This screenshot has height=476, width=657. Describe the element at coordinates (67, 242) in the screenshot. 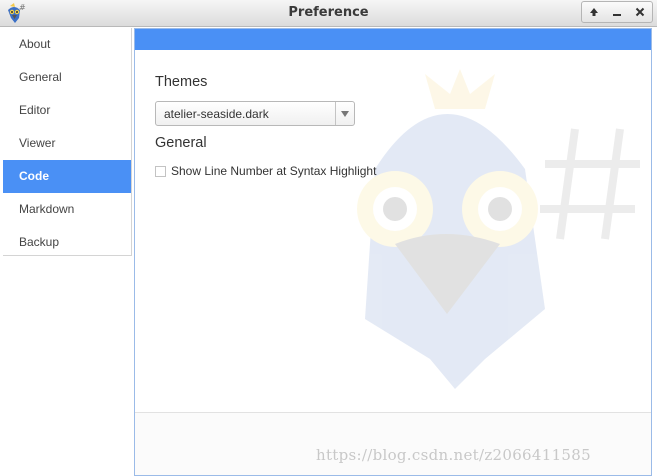

I see `sidebar-item-backup: Backup` at that location.